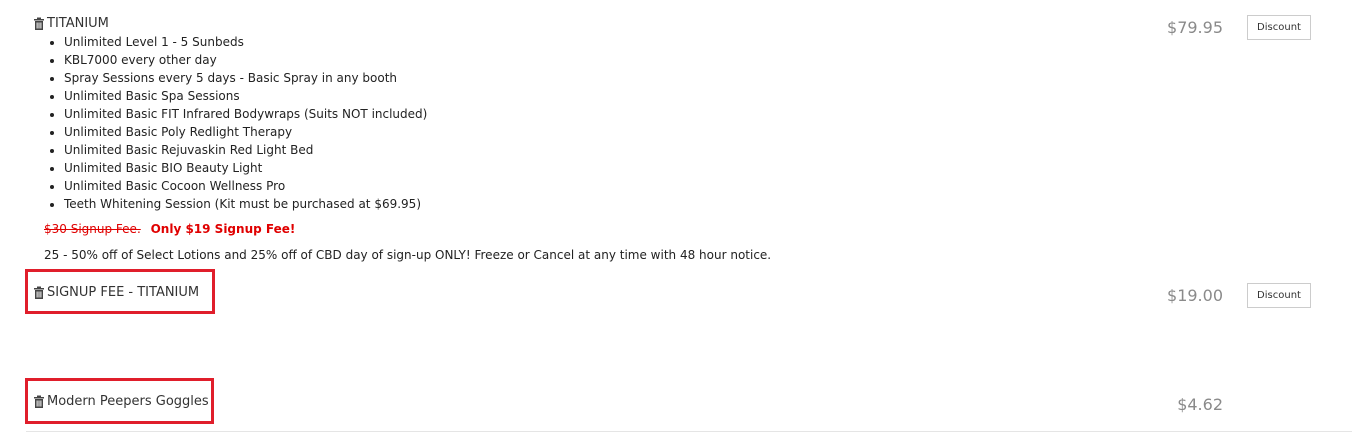 The width and height of the screenshot is (1352, 440). Describe the element at coordinates (245, 168) in the screenshot. I see `list-item: Unlimited Basic BIO Beauty Light` at that location.